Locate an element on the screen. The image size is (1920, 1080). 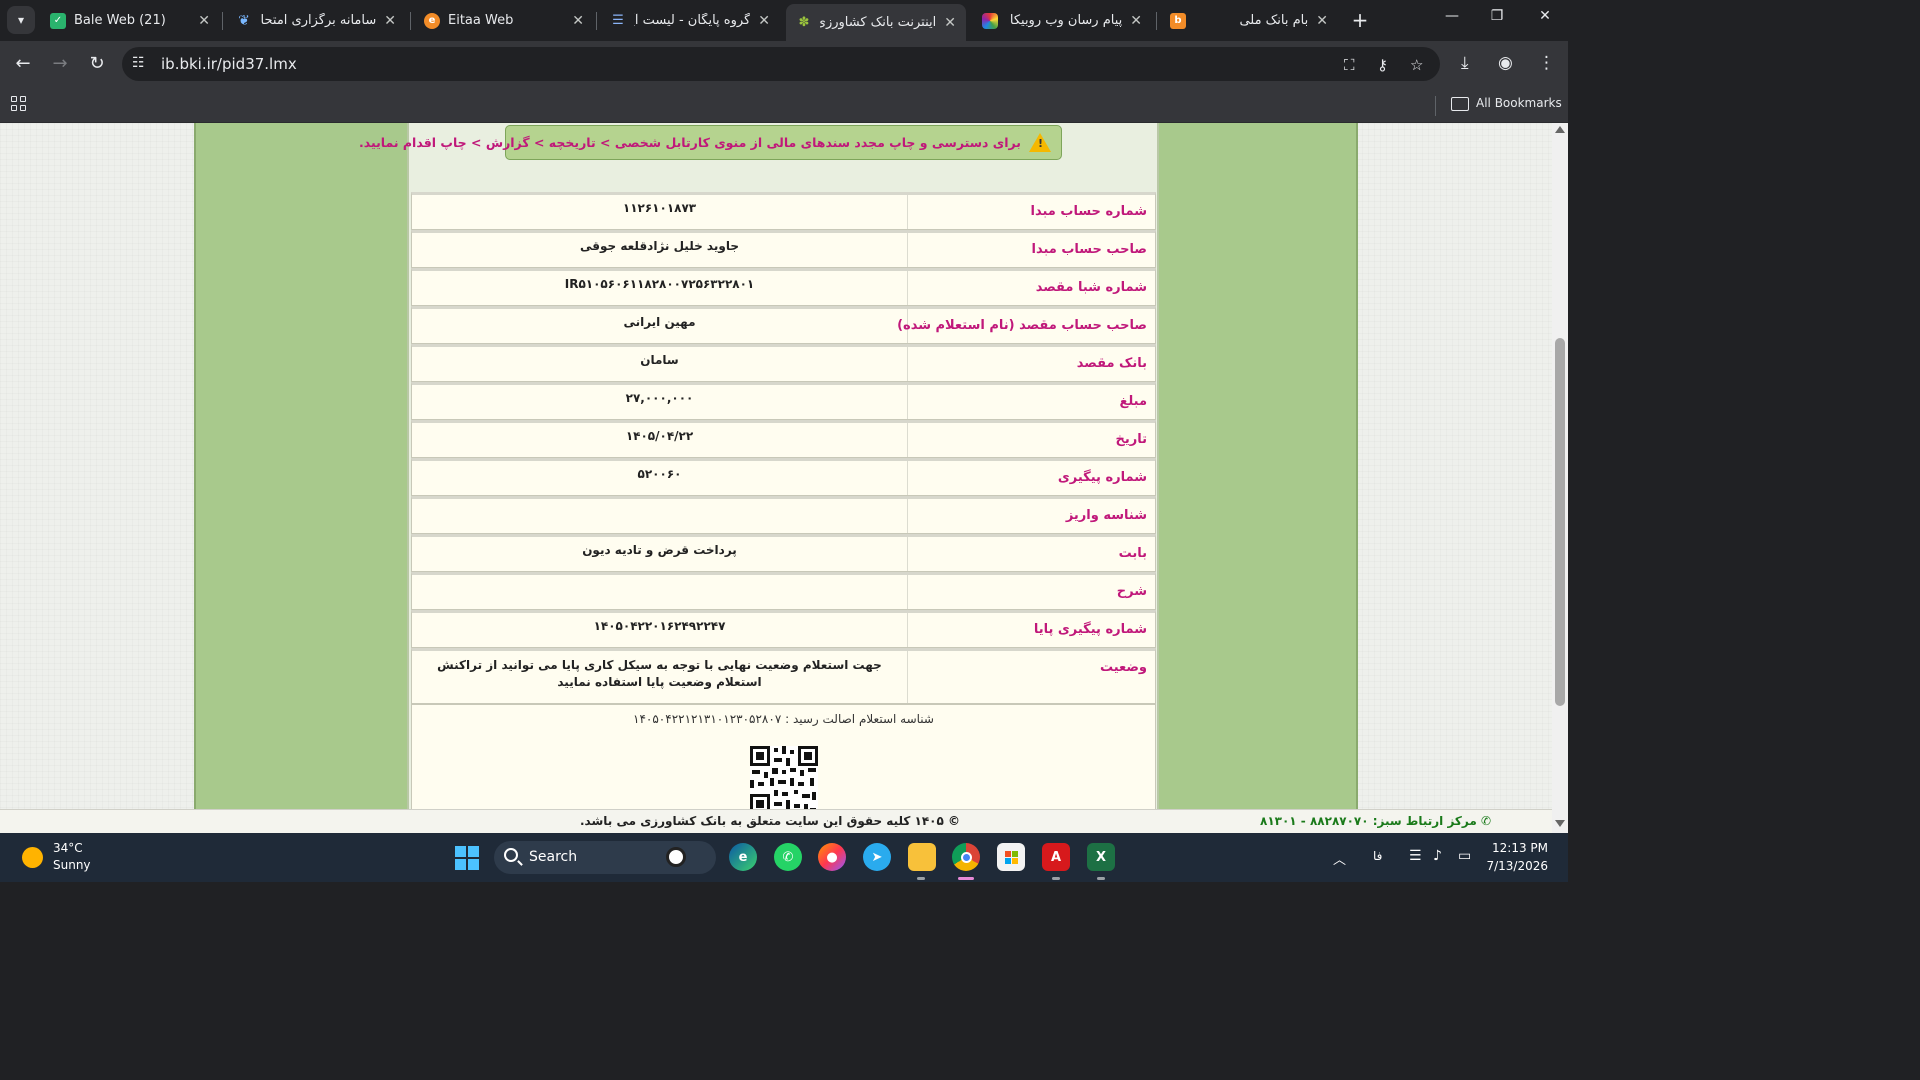
row-value: ۱۴۰۵/۰۴/۲۲ is located at coordinates (659, 436).